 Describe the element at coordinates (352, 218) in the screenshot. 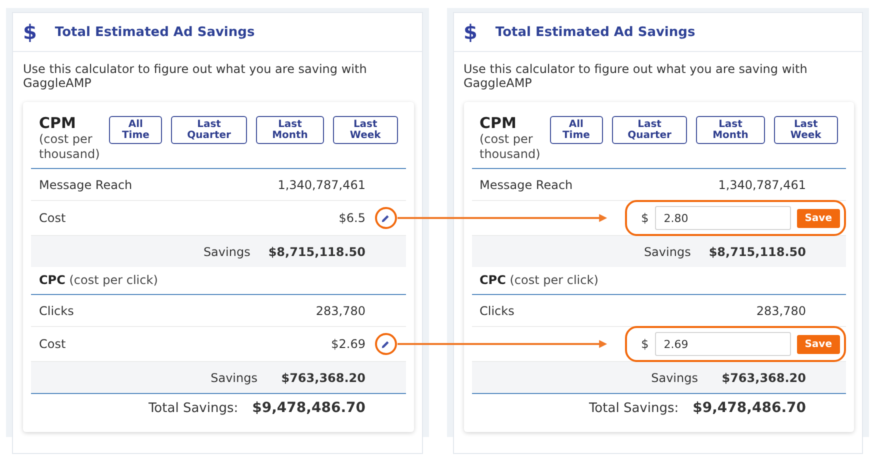

I see `row-value: $6.5` at that location.